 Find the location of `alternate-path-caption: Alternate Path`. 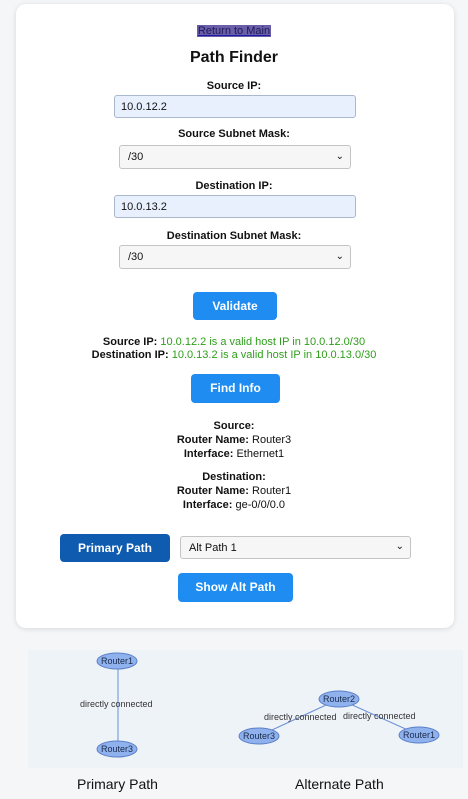

alternate-path-caption: Alternate Path is located at coordinates (339, 784).